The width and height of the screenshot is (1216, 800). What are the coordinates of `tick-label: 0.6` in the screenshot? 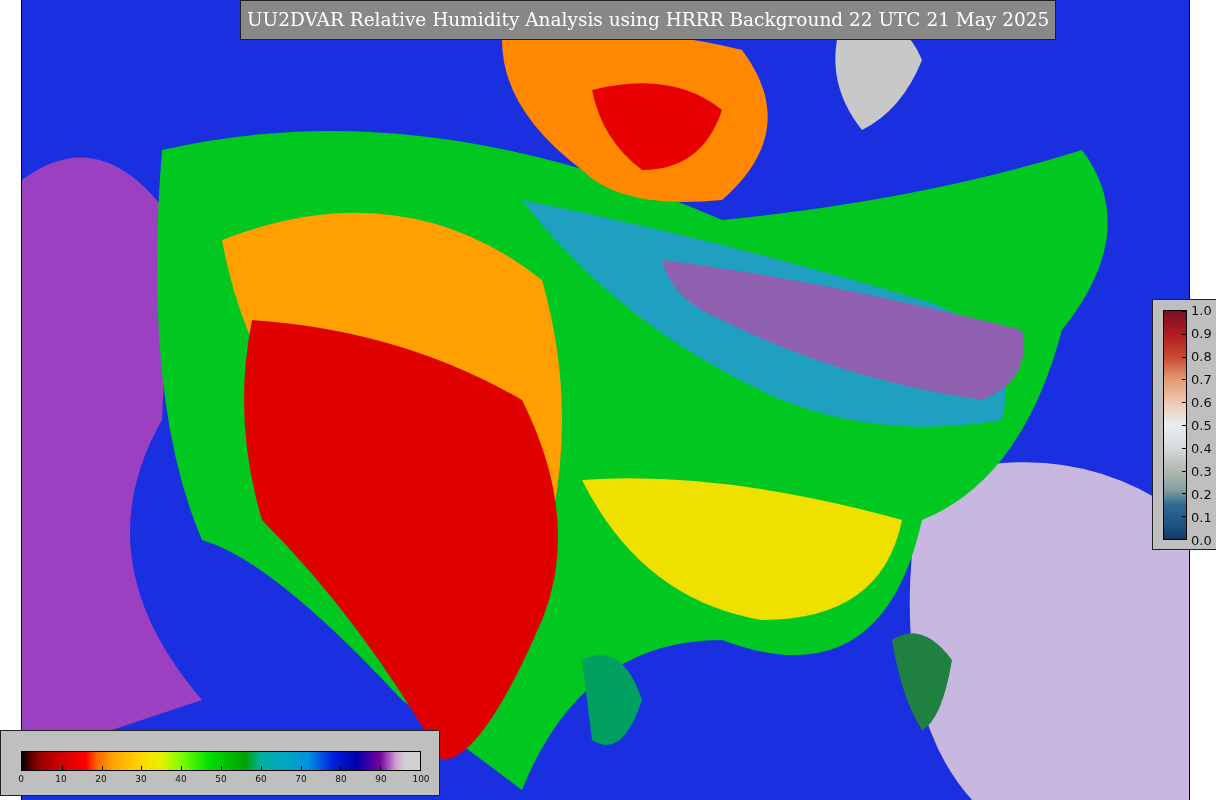 It's located at (1201, 402).